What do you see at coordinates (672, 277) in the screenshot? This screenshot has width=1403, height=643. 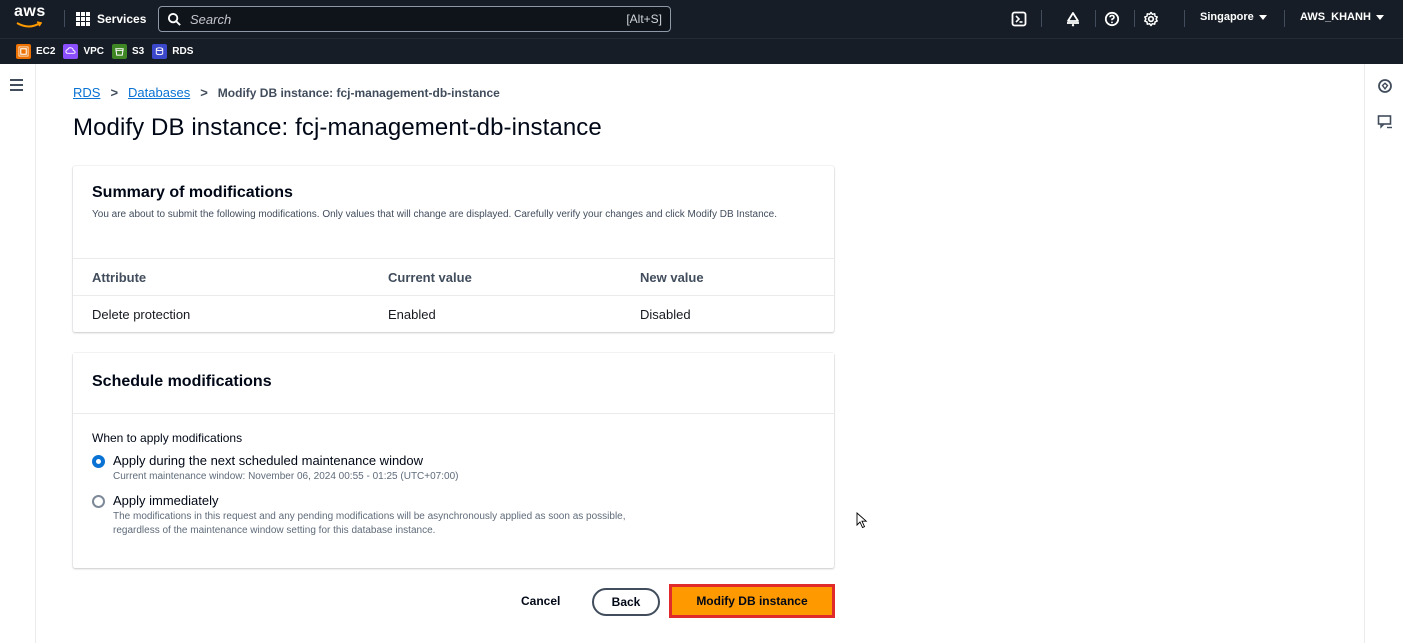 I see `column-header-new-value: New value` at bounding box center [672, 277].